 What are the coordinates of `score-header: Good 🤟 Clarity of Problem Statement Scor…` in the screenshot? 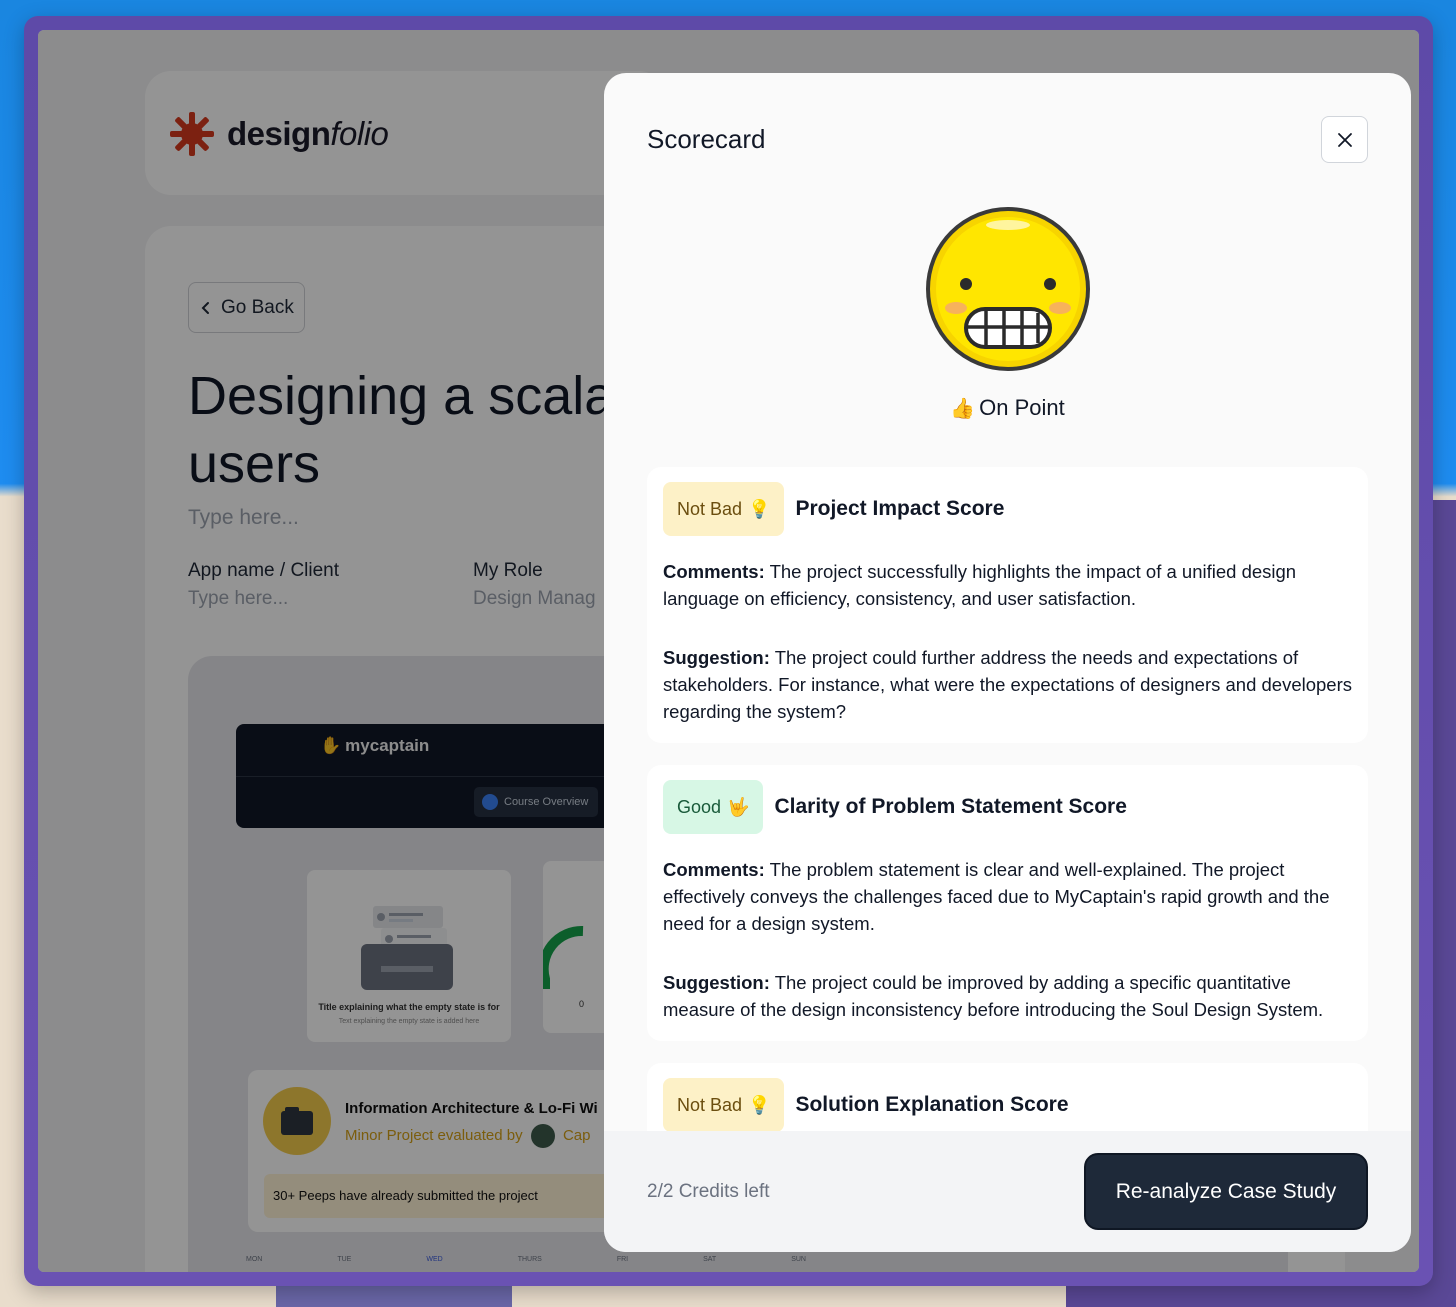 It's located at (1007, 807).